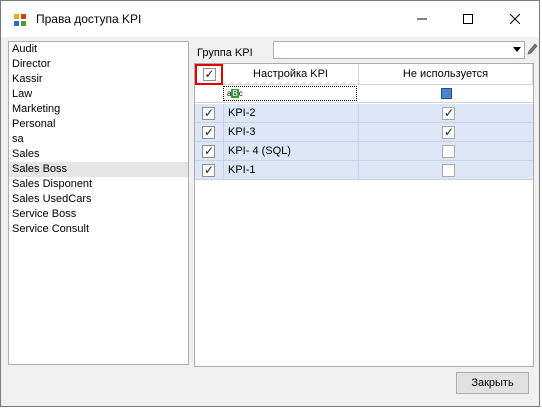 The image size is (542, 409). I want to click on role-list-item: Service Consult, so click(98, 229).